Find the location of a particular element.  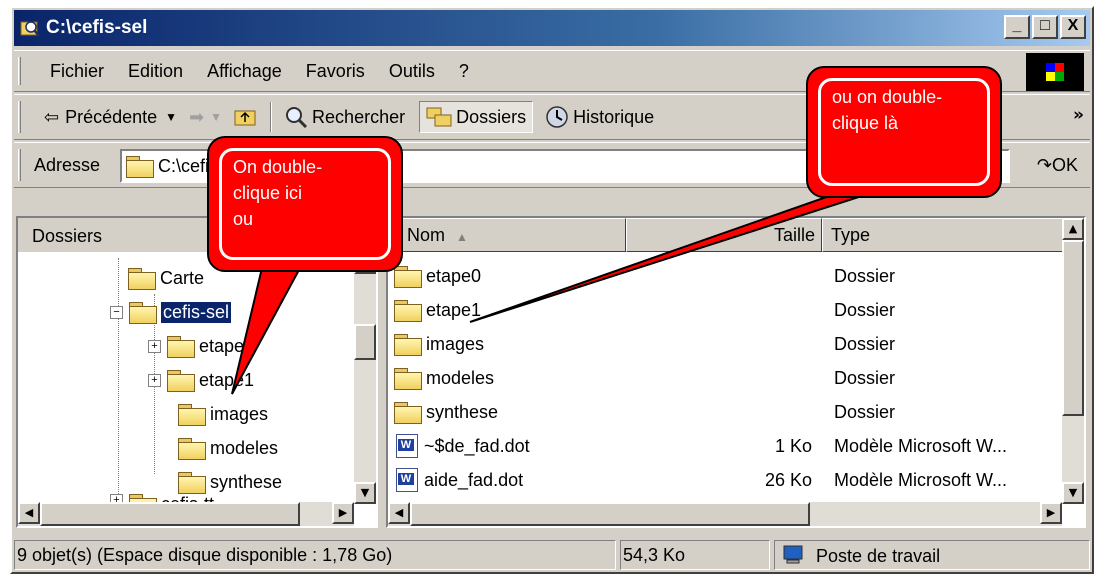

history-button: Historique is located at coordinates (599, 117).